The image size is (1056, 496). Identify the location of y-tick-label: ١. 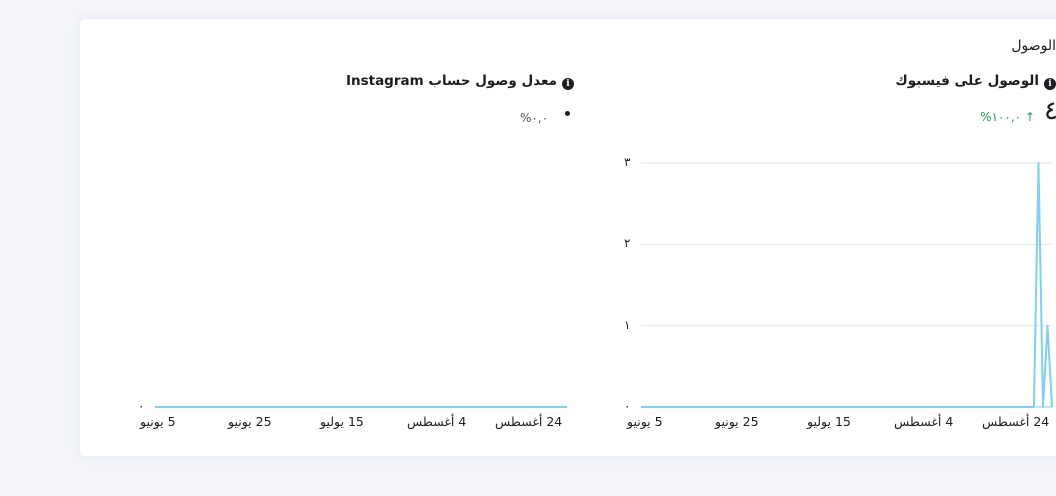
(627, 325).